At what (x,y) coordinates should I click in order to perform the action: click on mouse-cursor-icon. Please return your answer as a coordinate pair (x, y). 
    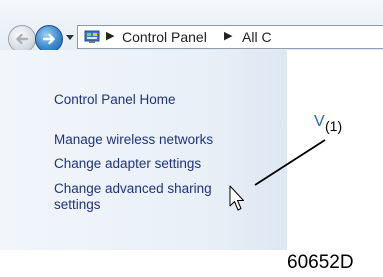
    Looking at the image, I should click on (236, 198).